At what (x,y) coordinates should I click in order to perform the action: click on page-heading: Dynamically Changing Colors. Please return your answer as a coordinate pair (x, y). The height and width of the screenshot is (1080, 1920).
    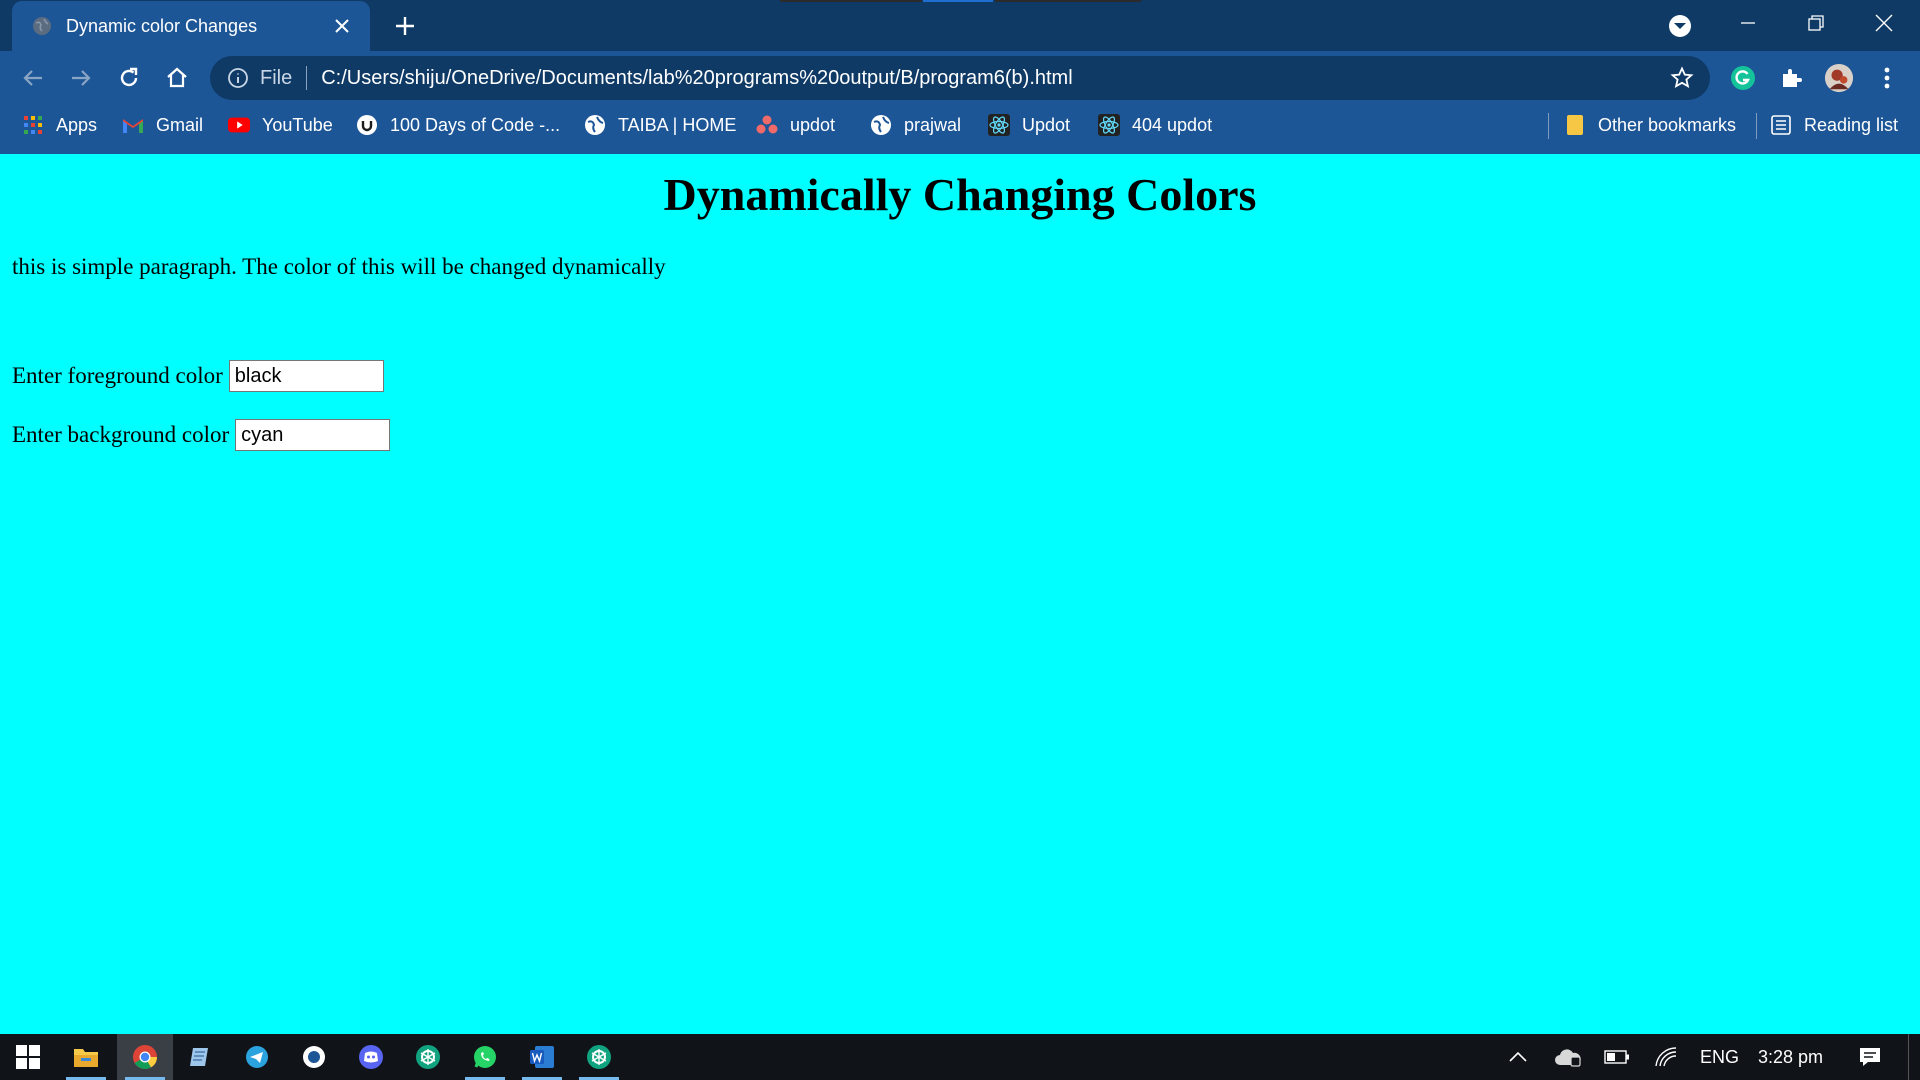
    Looking at the image, I should click on (960, 194).